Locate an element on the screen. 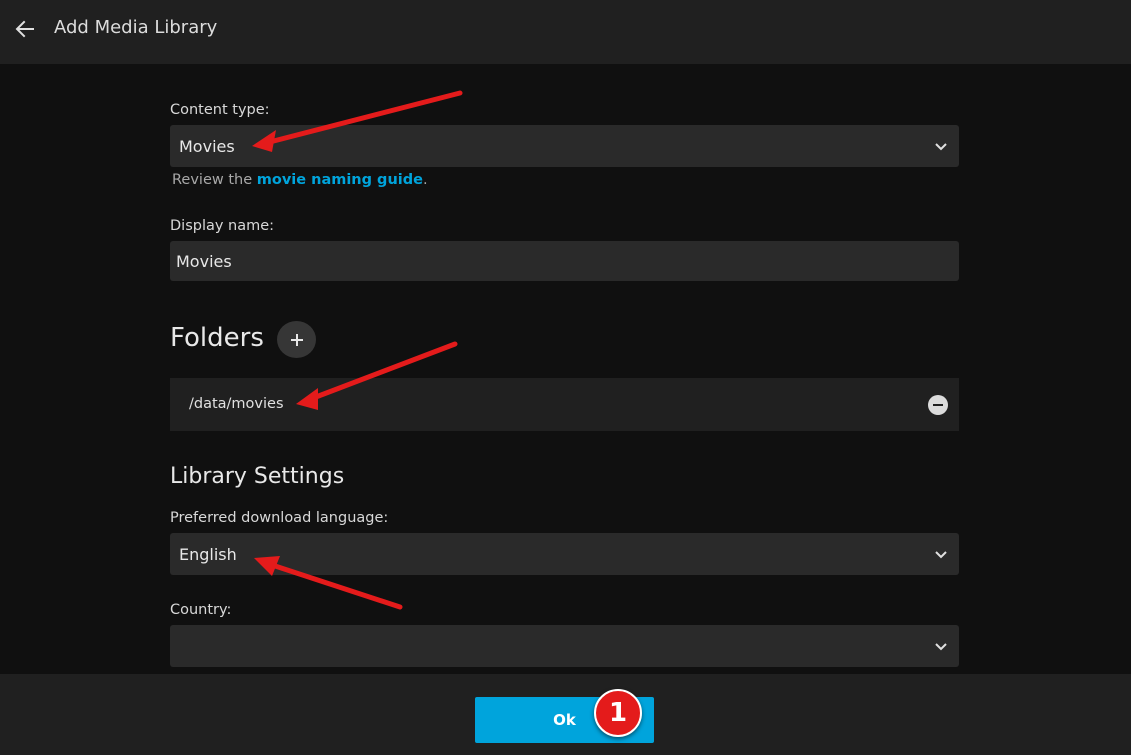  arrow-left-icon is located at coordinates (24, 29).